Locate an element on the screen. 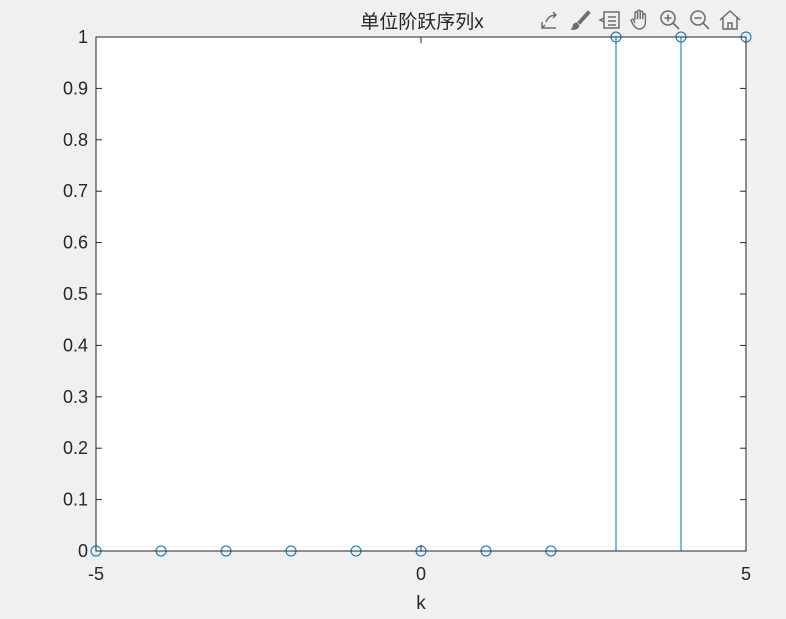  zoom-out-icon is located at coordinates (700, 20).